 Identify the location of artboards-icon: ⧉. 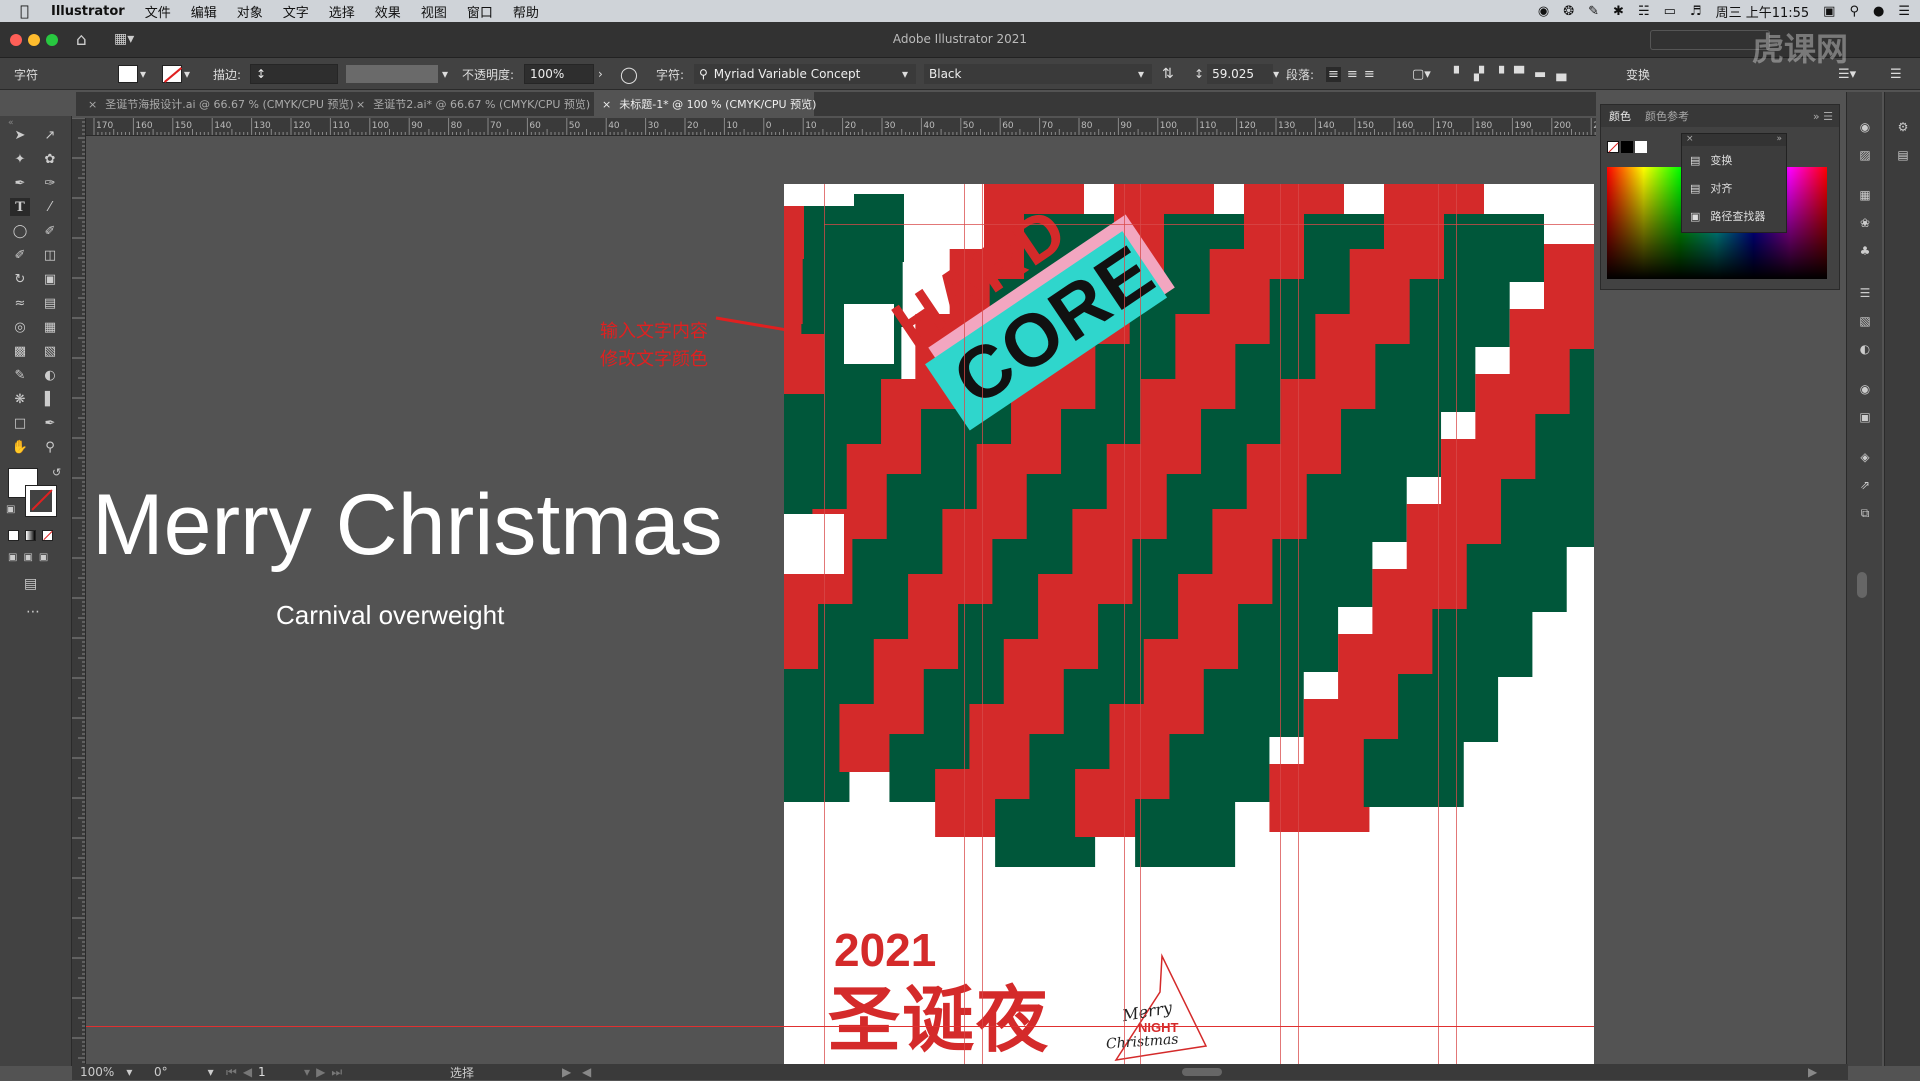
(1865, 513).